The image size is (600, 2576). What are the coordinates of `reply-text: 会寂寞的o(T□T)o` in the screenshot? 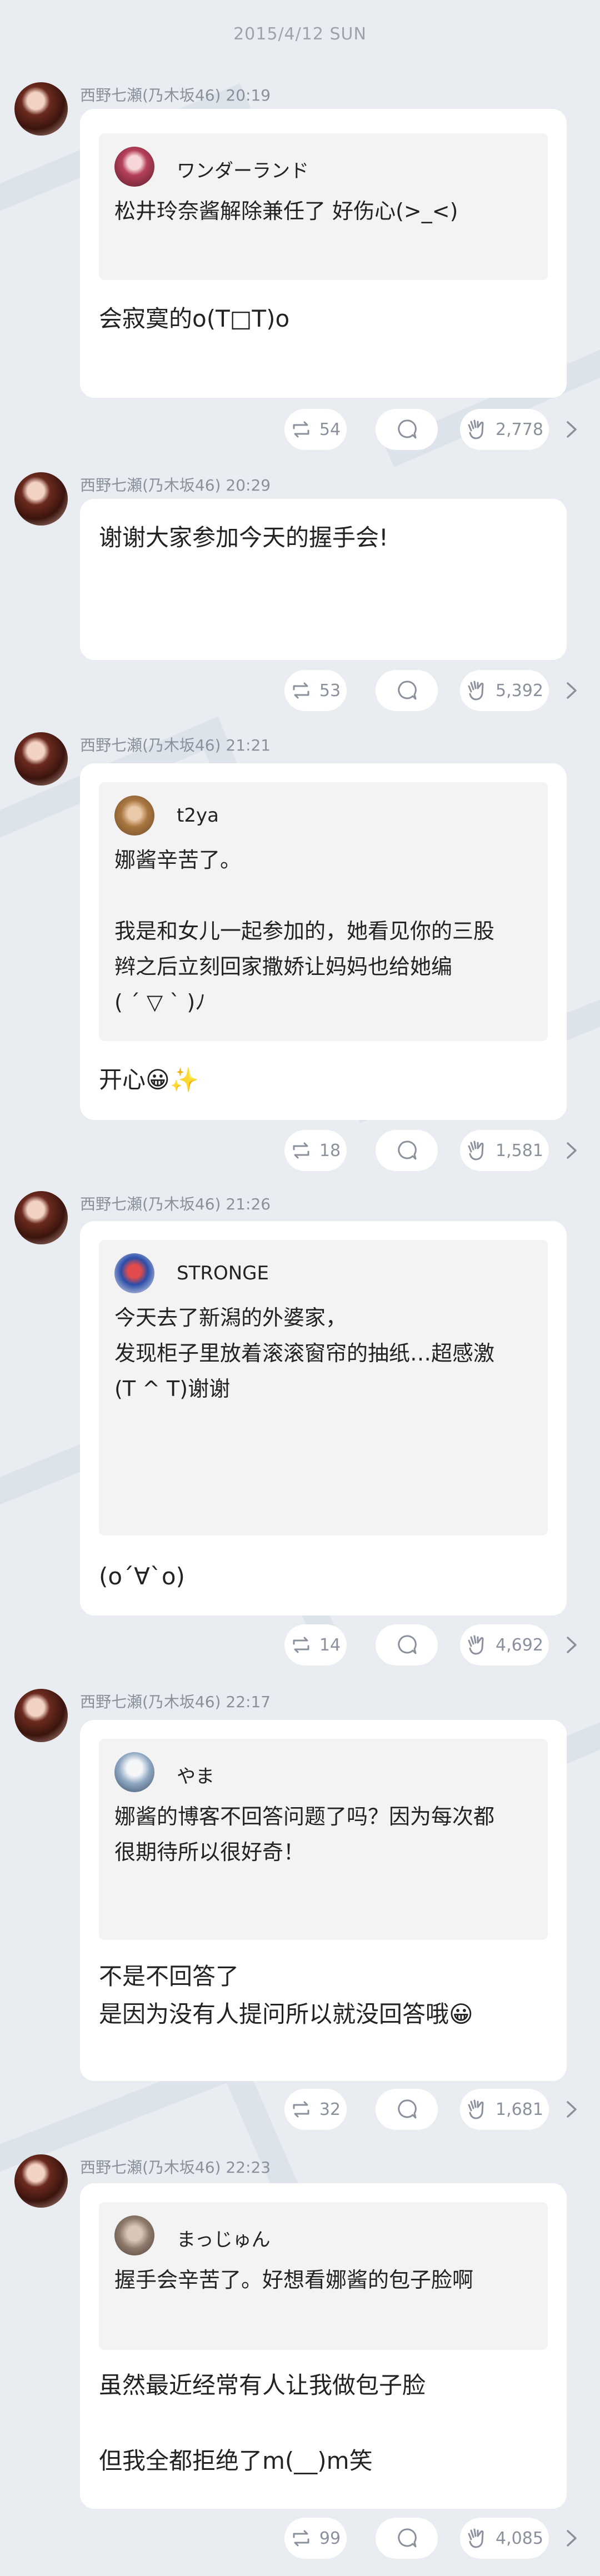 It's located at (195, 318).